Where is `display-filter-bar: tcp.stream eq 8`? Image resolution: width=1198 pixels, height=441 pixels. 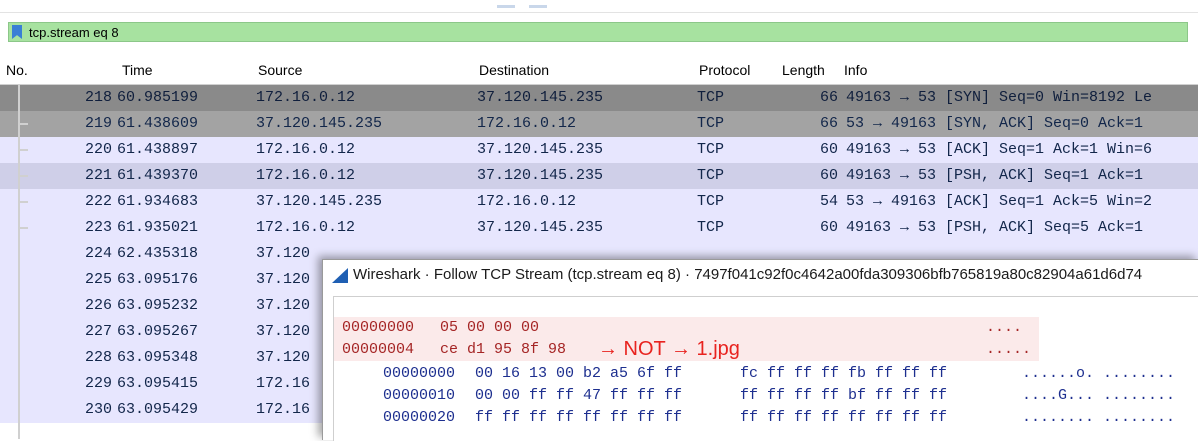
display-filter-bar: tcp.stream eq 8 is located at coordinates (598, 32).